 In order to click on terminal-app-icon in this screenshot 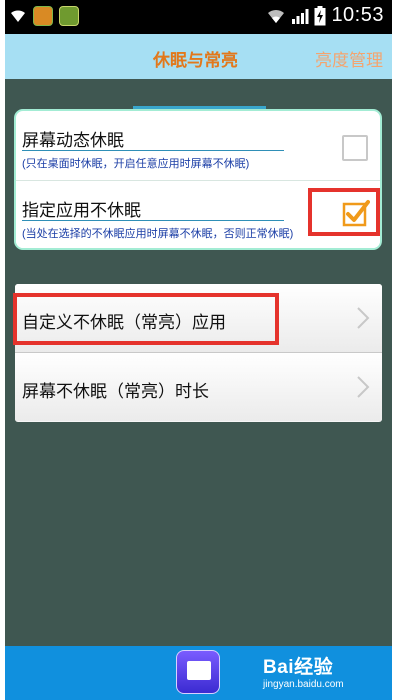, I will do `click(198, 672)`.